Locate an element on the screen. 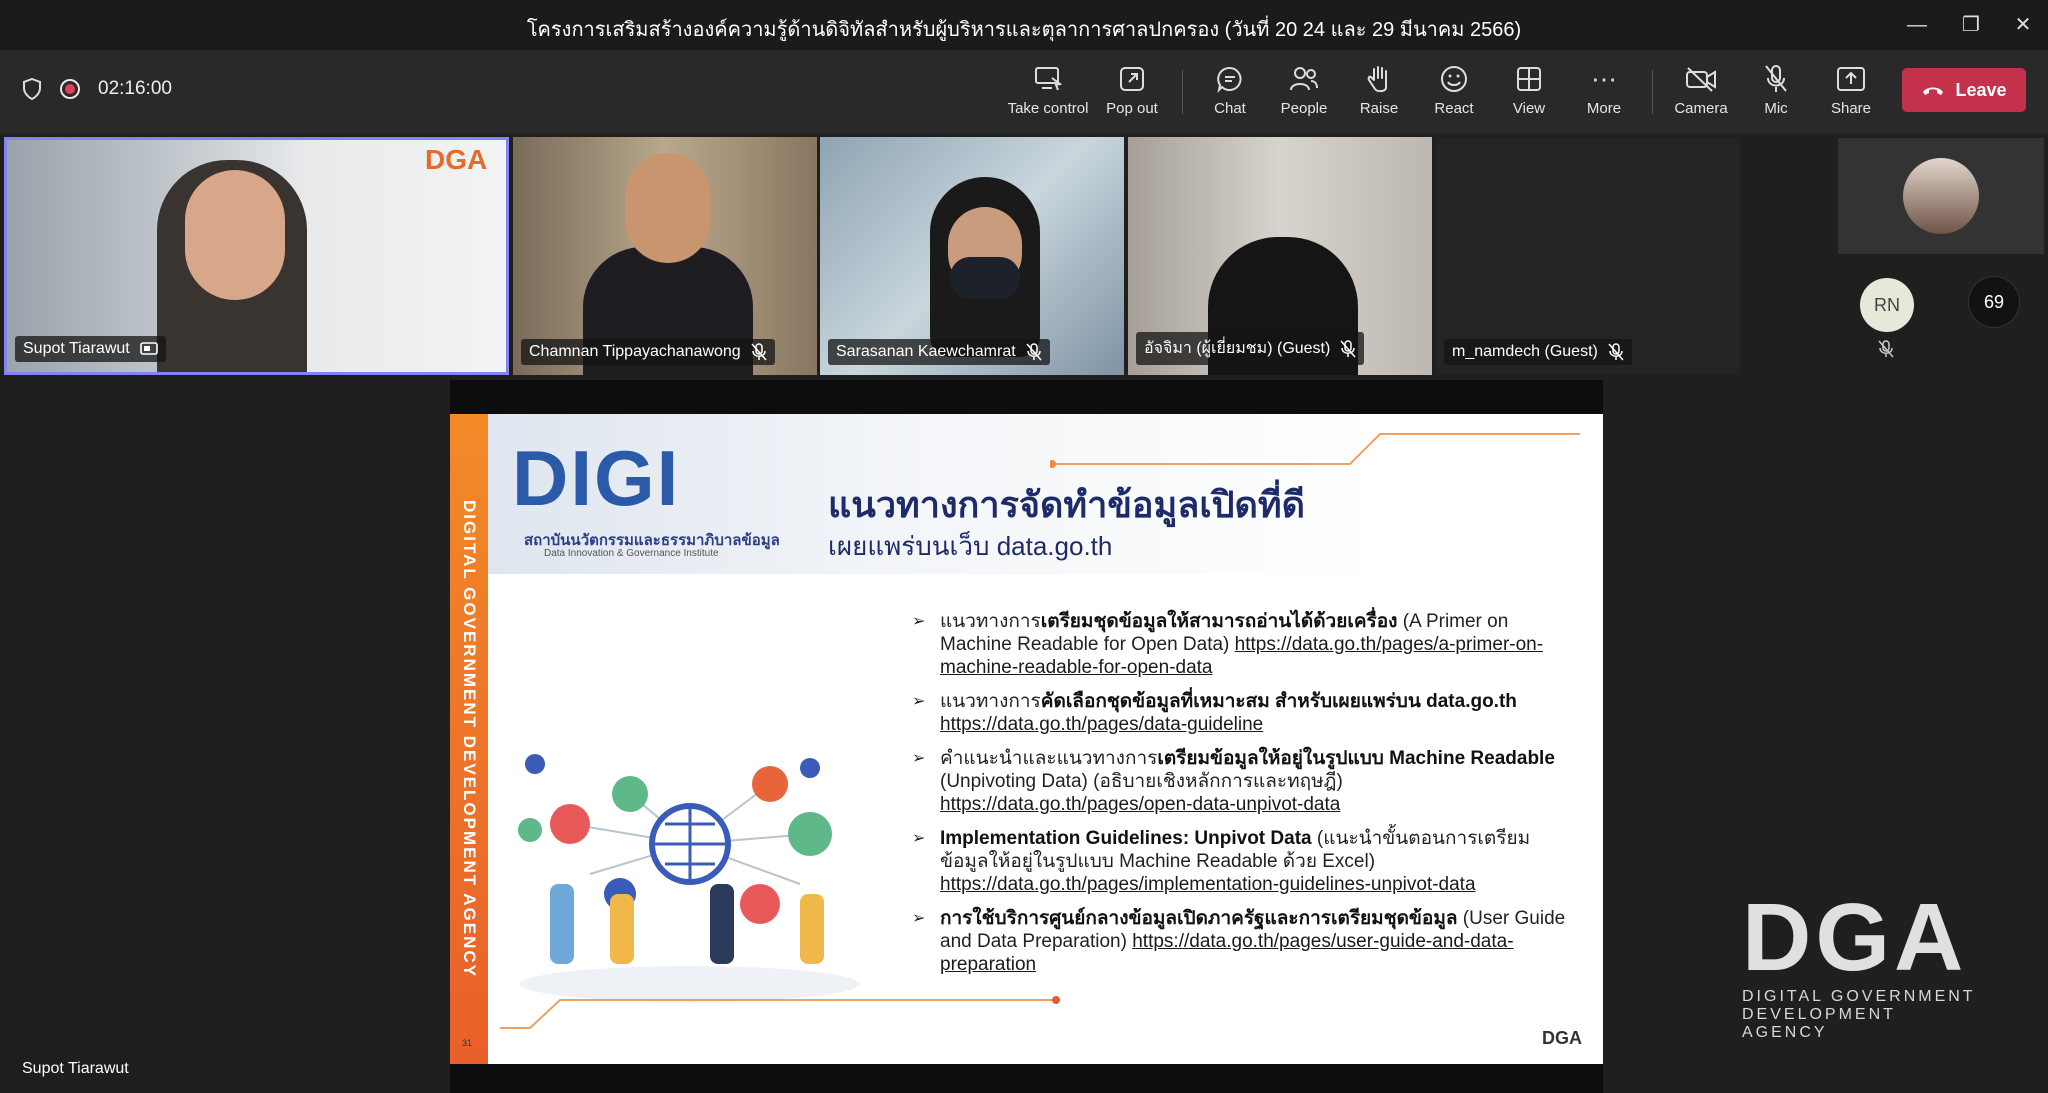 The image size is (2048, 1093). maximize-icon: ❐ is located at coordinates (1971, 25).